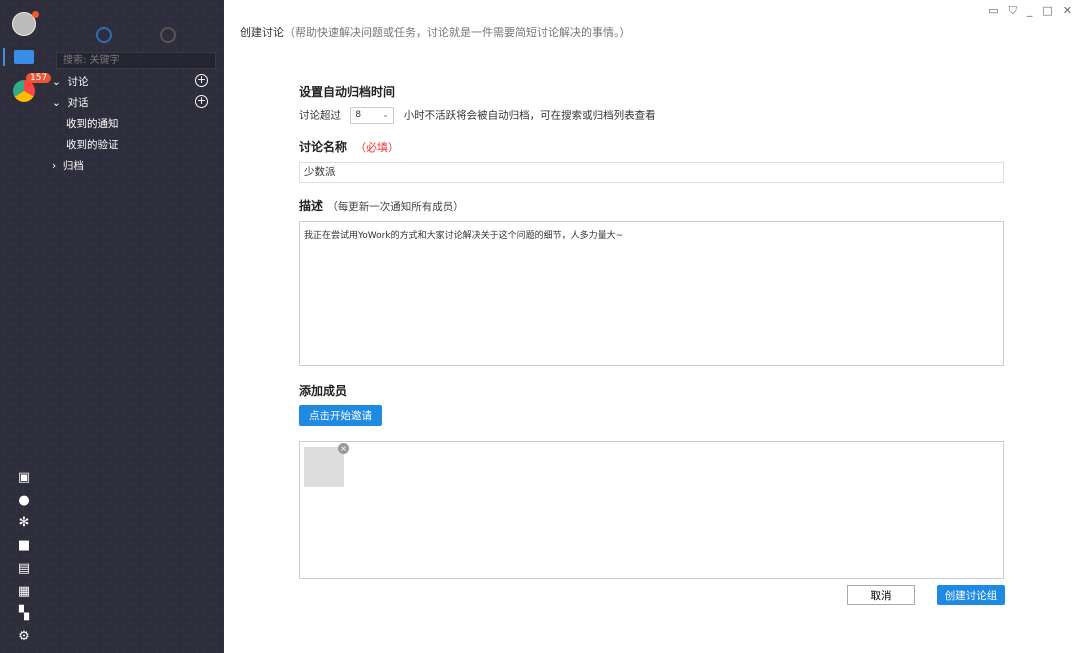  I want to click on search-input: 搜索: 关键字, so click(136, 60).